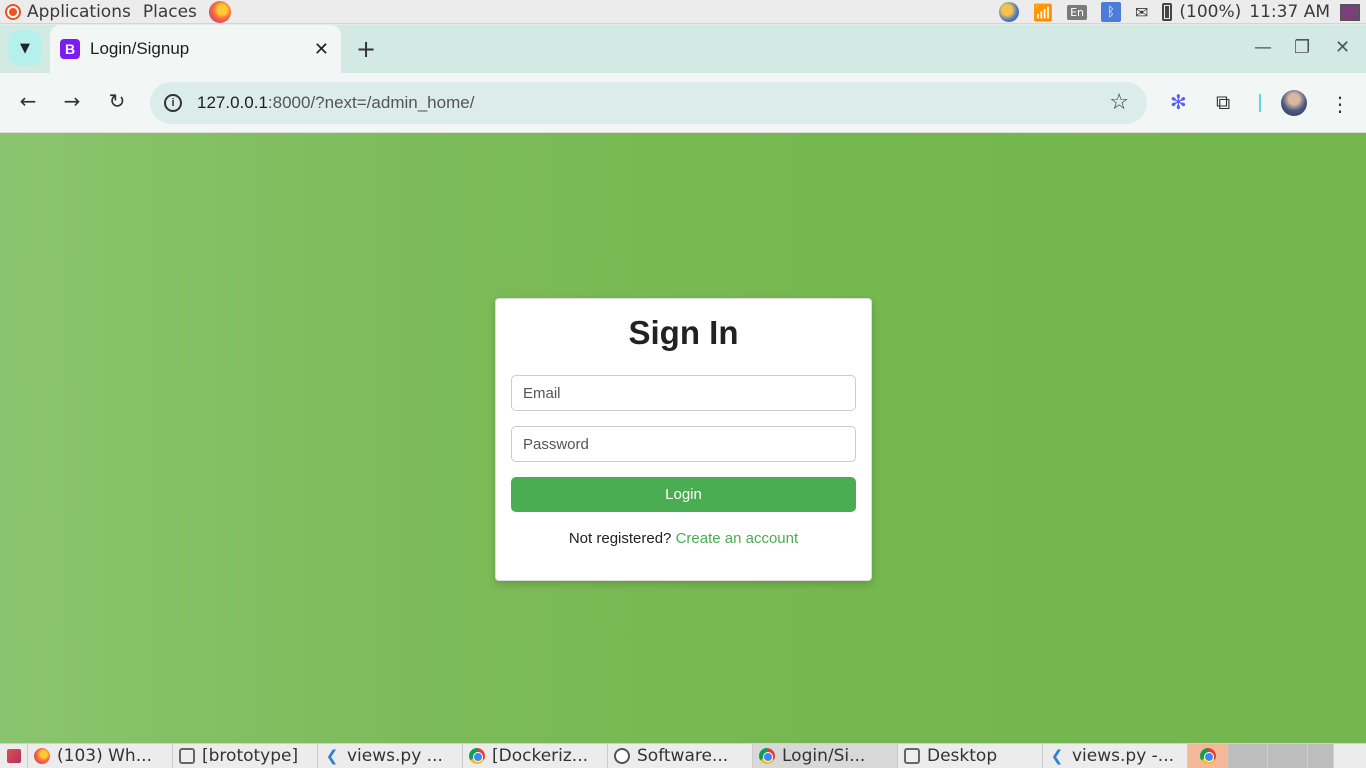 The height and width of the screenshot is (768, 1366). I want to click on email-field, so click(683, 393).